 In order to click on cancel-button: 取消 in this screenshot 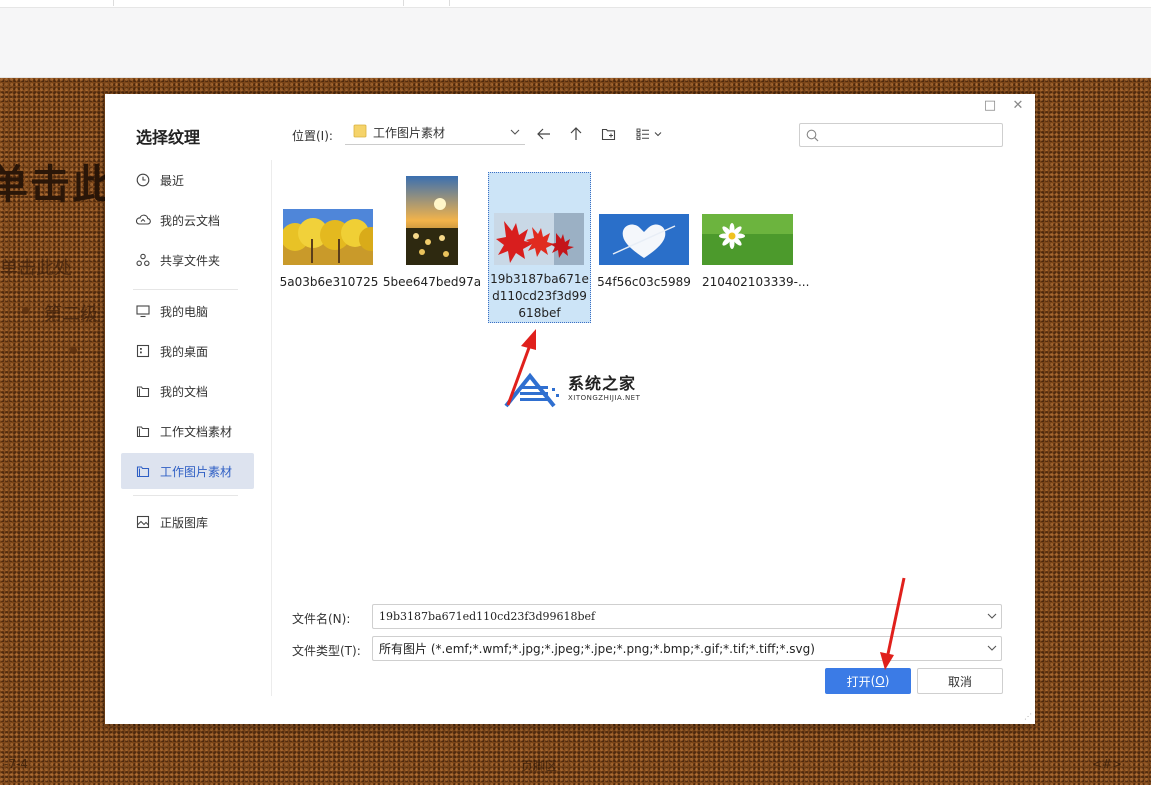, I will do `click(960, 681)`.